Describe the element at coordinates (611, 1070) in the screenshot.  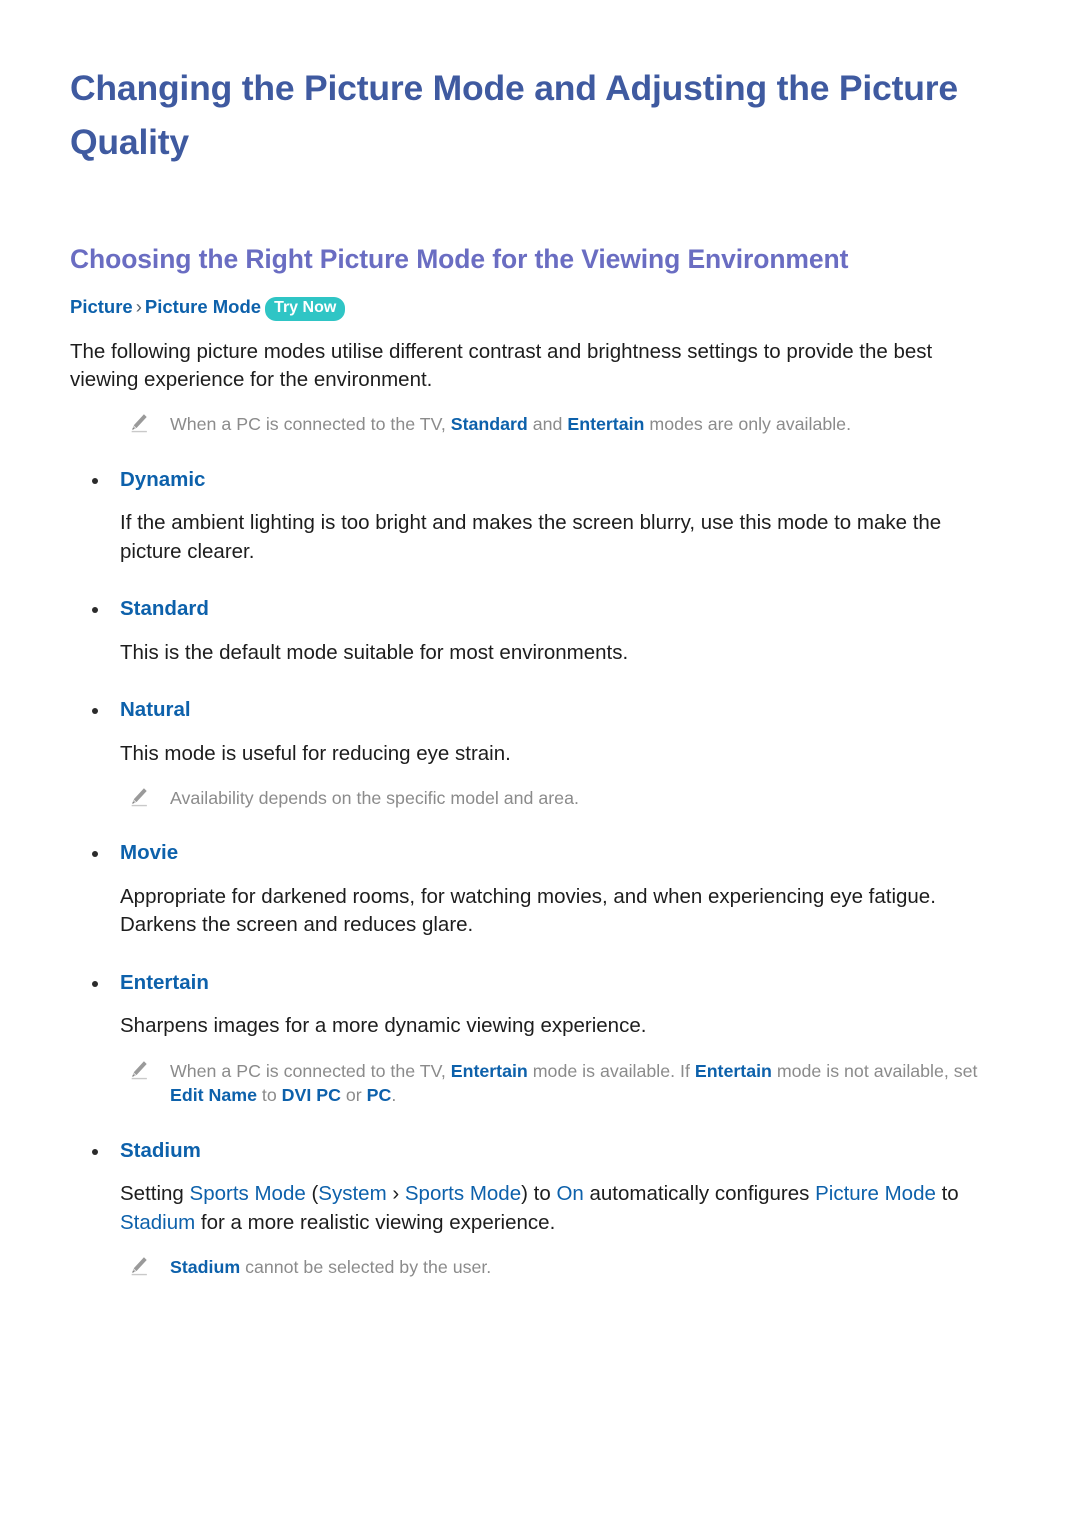
I see `note-ent-t2: mode is available. If` at that location.